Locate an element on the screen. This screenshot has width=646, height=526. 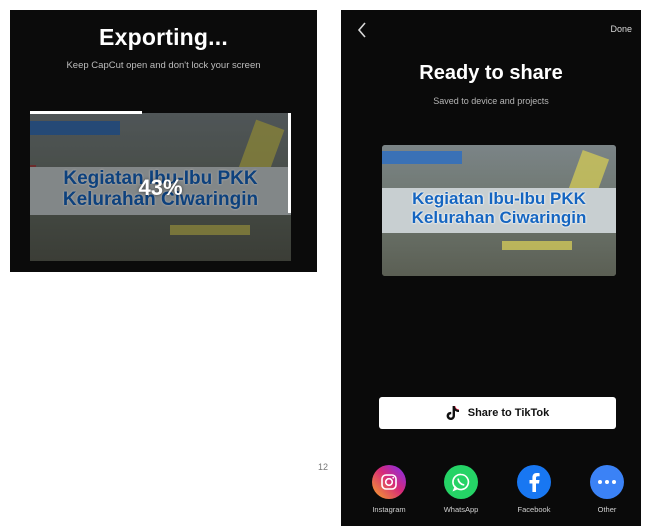
export-progress-percent: 43% is located at coordinates (160, 187).